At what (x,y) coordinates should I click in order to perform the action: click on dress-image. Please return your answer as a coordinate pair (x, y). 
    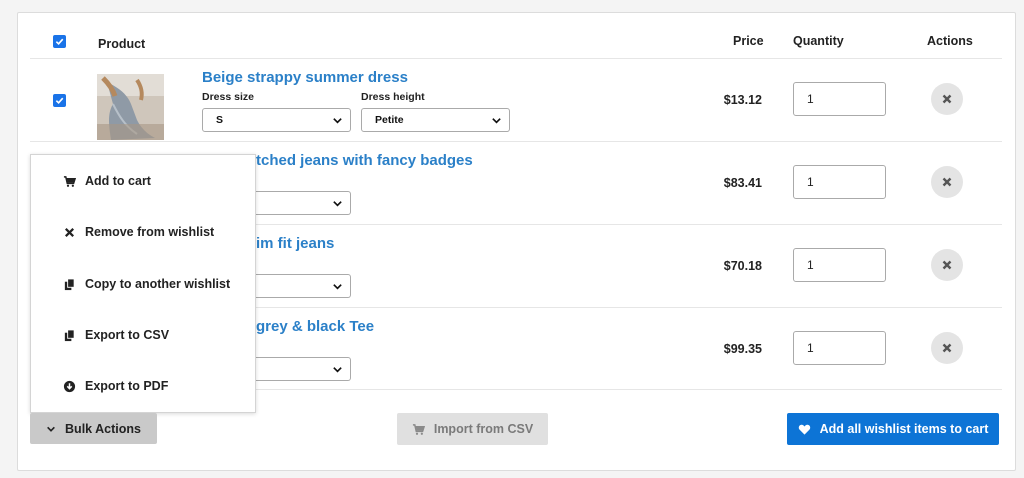
    Looking at the image, I should click on (130, 107).